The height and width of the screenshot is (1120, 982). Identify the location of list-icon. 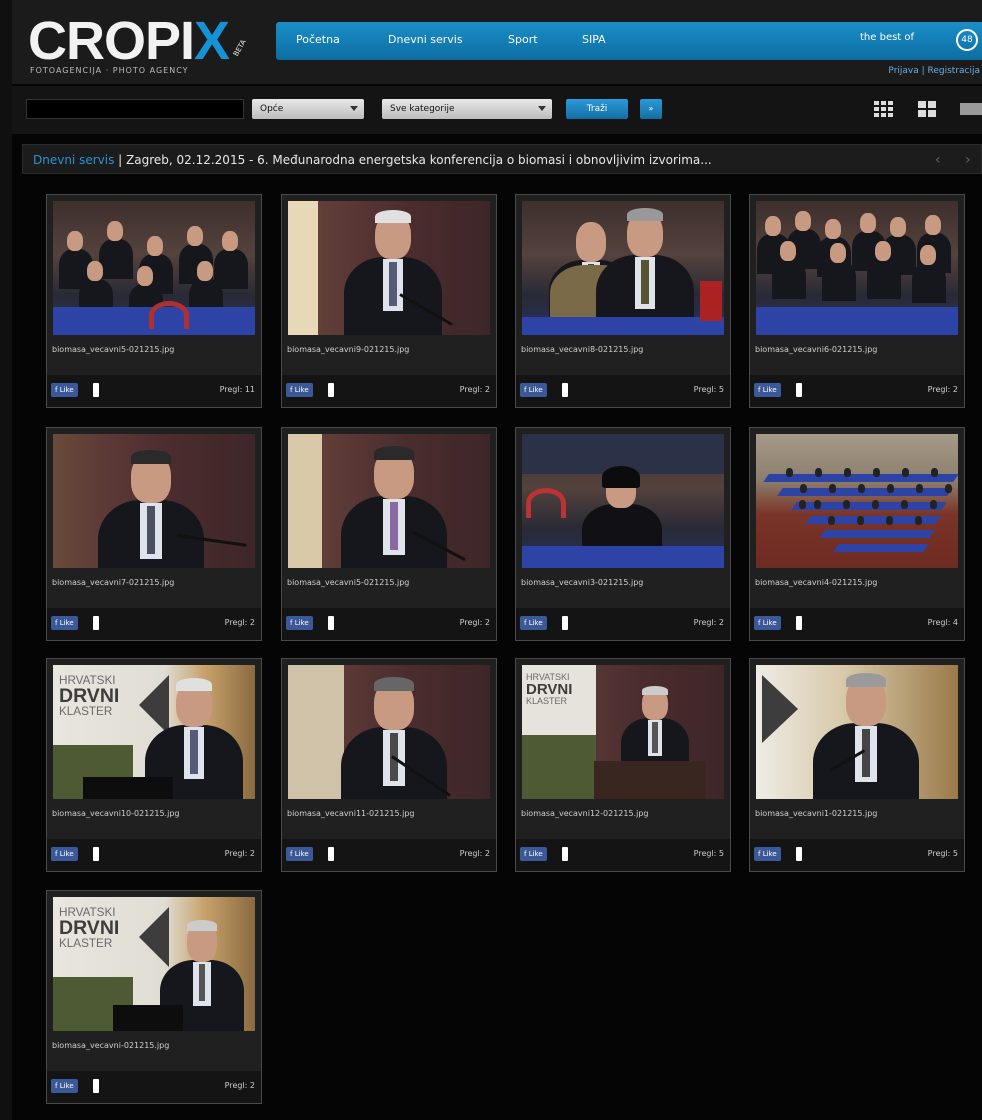
(971, 109).